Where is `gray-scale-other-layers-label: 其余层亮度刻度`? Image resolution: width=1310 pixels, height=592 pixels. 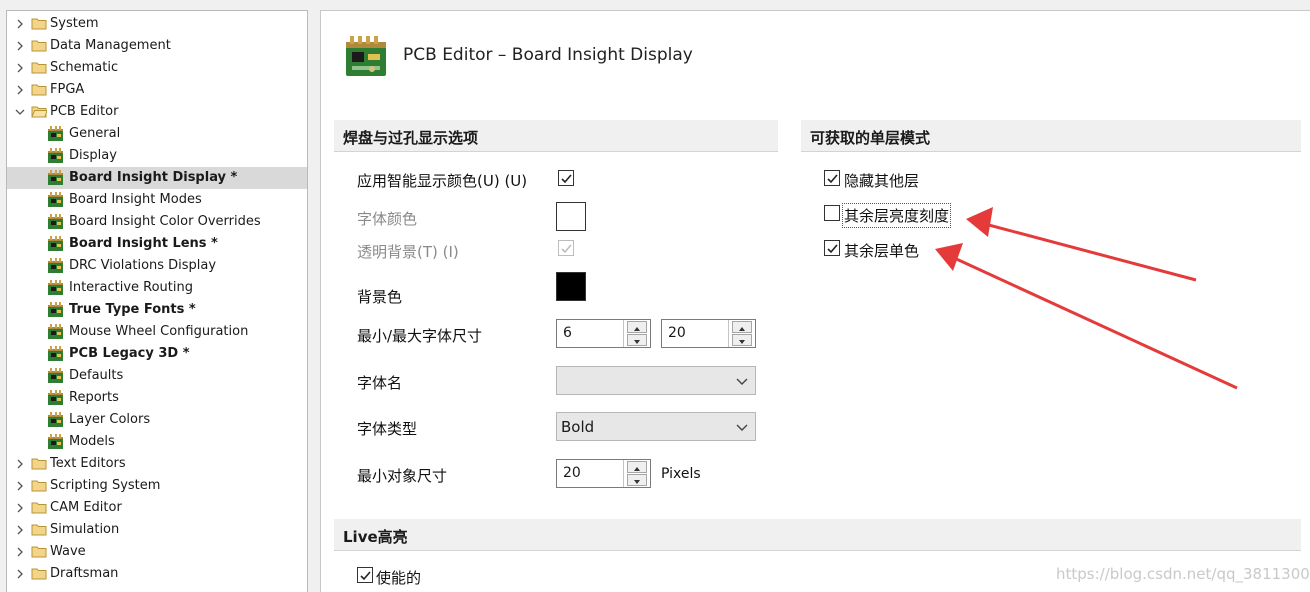
gray-scale-other-layers-label: 其余层亮度刻度 is located at coordinates (896, 215).